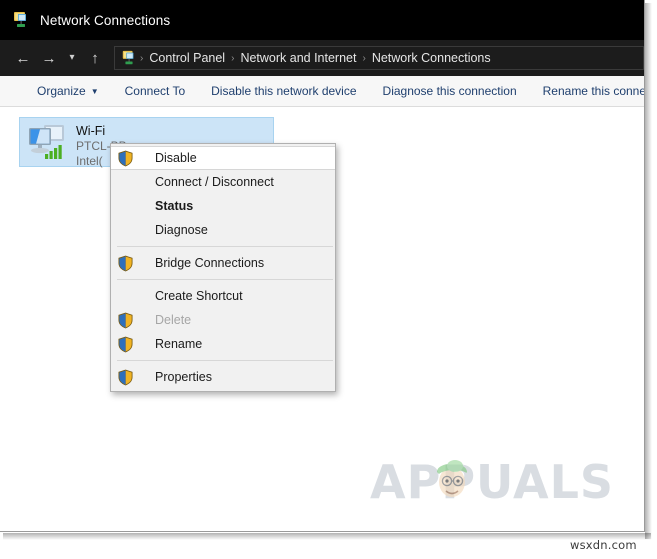 The height and width of the screenshot is (559, 657). What do you see at coordinates (214, 182) in the screenshot?
I see `menu-item-label: Connect / Disconnect` at bounding box center [214, 182].